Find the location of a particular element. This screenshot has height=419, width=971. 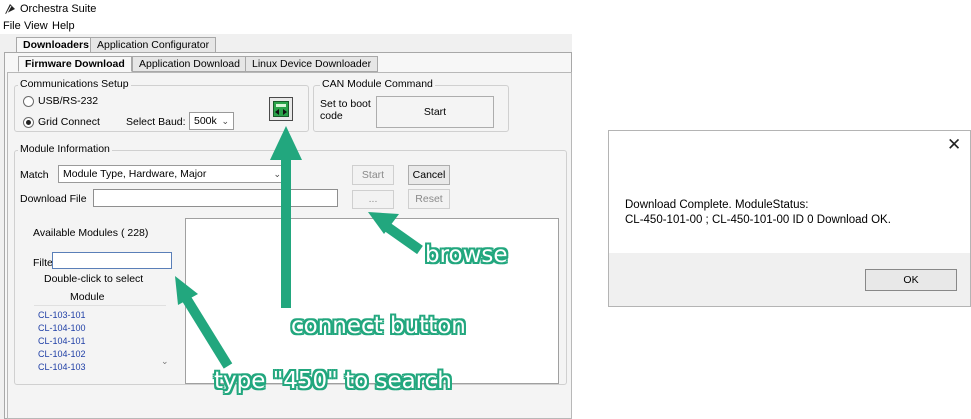

search-arrow is located at coordinates (204, 322).